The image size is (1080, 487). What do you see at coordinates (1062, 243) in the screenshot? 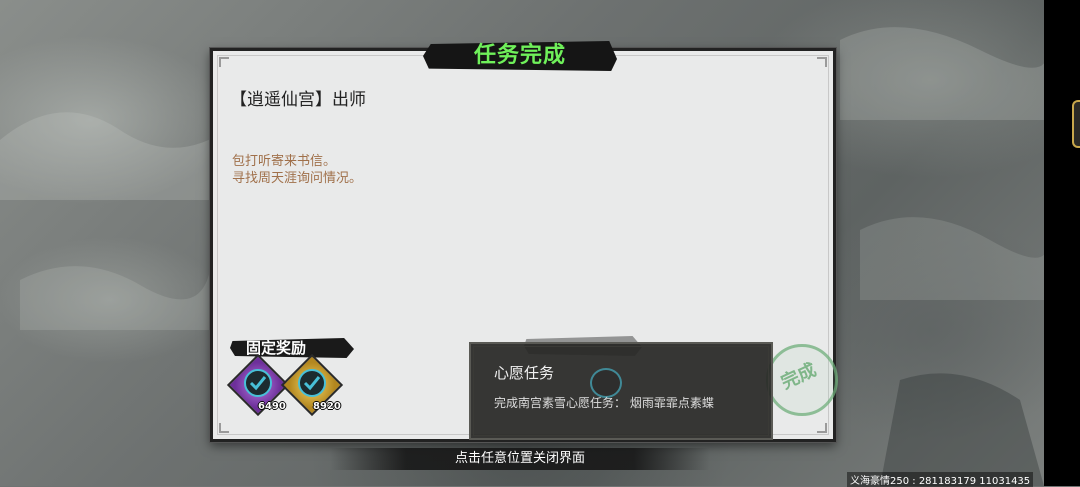
I see `screen-edge-bar` at bounding box center [1062, 243].